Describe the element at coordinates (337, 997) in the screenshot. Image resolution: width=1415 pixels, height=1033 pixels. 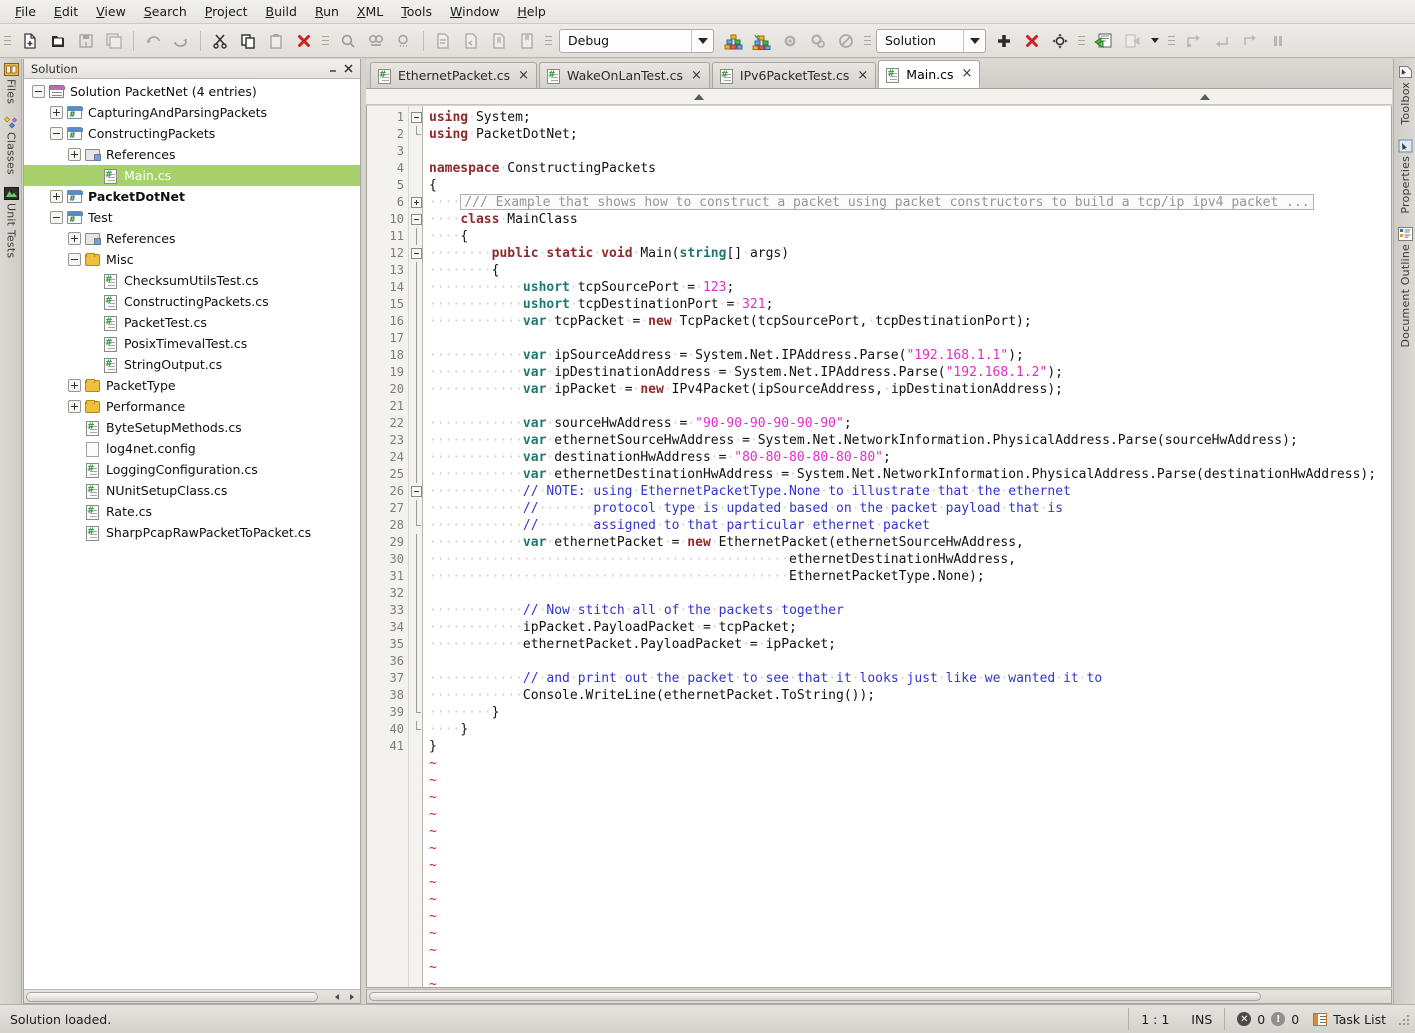
I see `scroll-left-arrow-icon` at that location.